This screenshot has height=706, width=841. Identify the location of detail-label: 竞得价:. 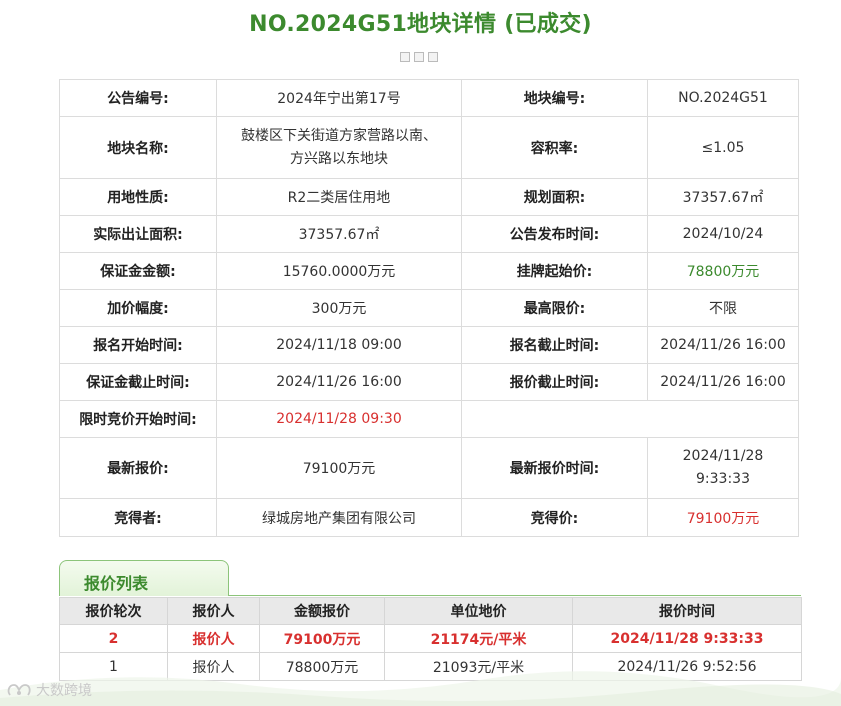
(554, 517).